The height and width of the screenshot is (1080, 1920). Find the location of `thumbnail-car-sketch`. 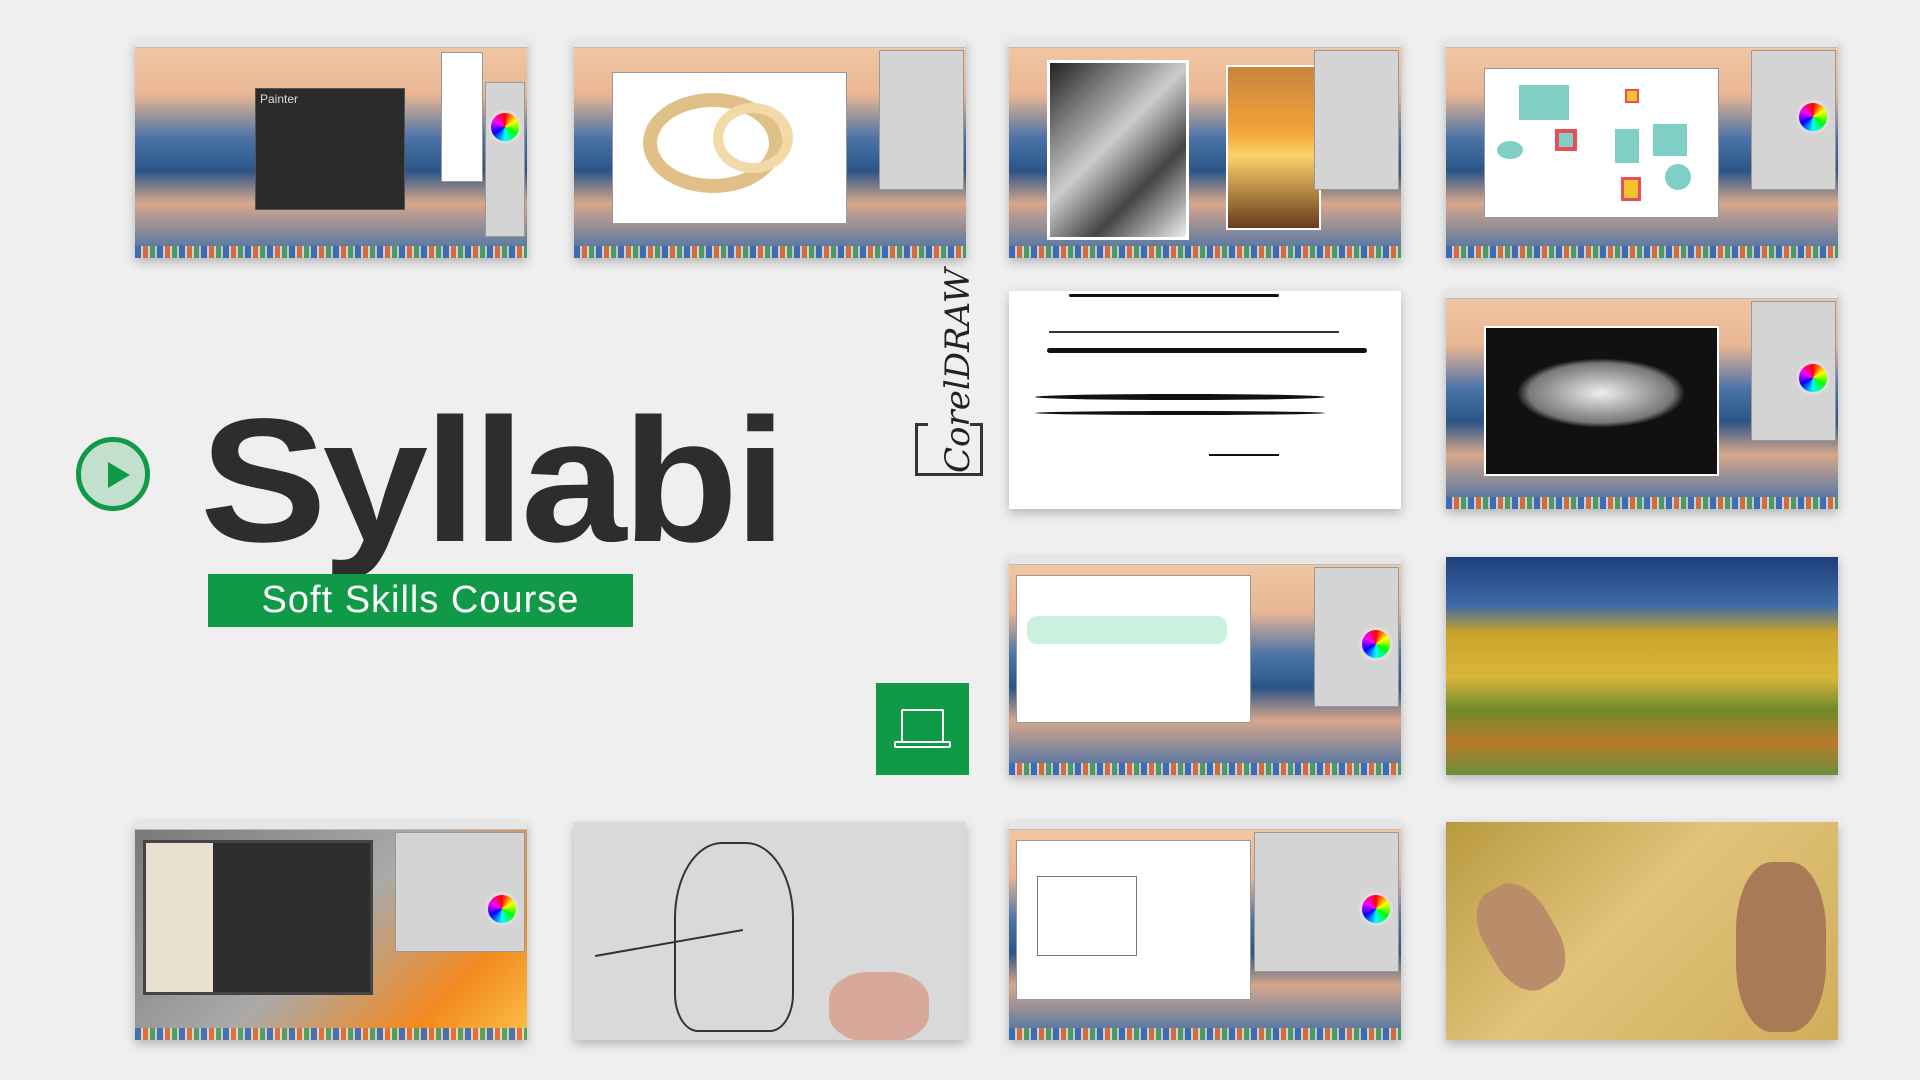

thumbnail-car-sketch is located at coordinates (1642, 931).